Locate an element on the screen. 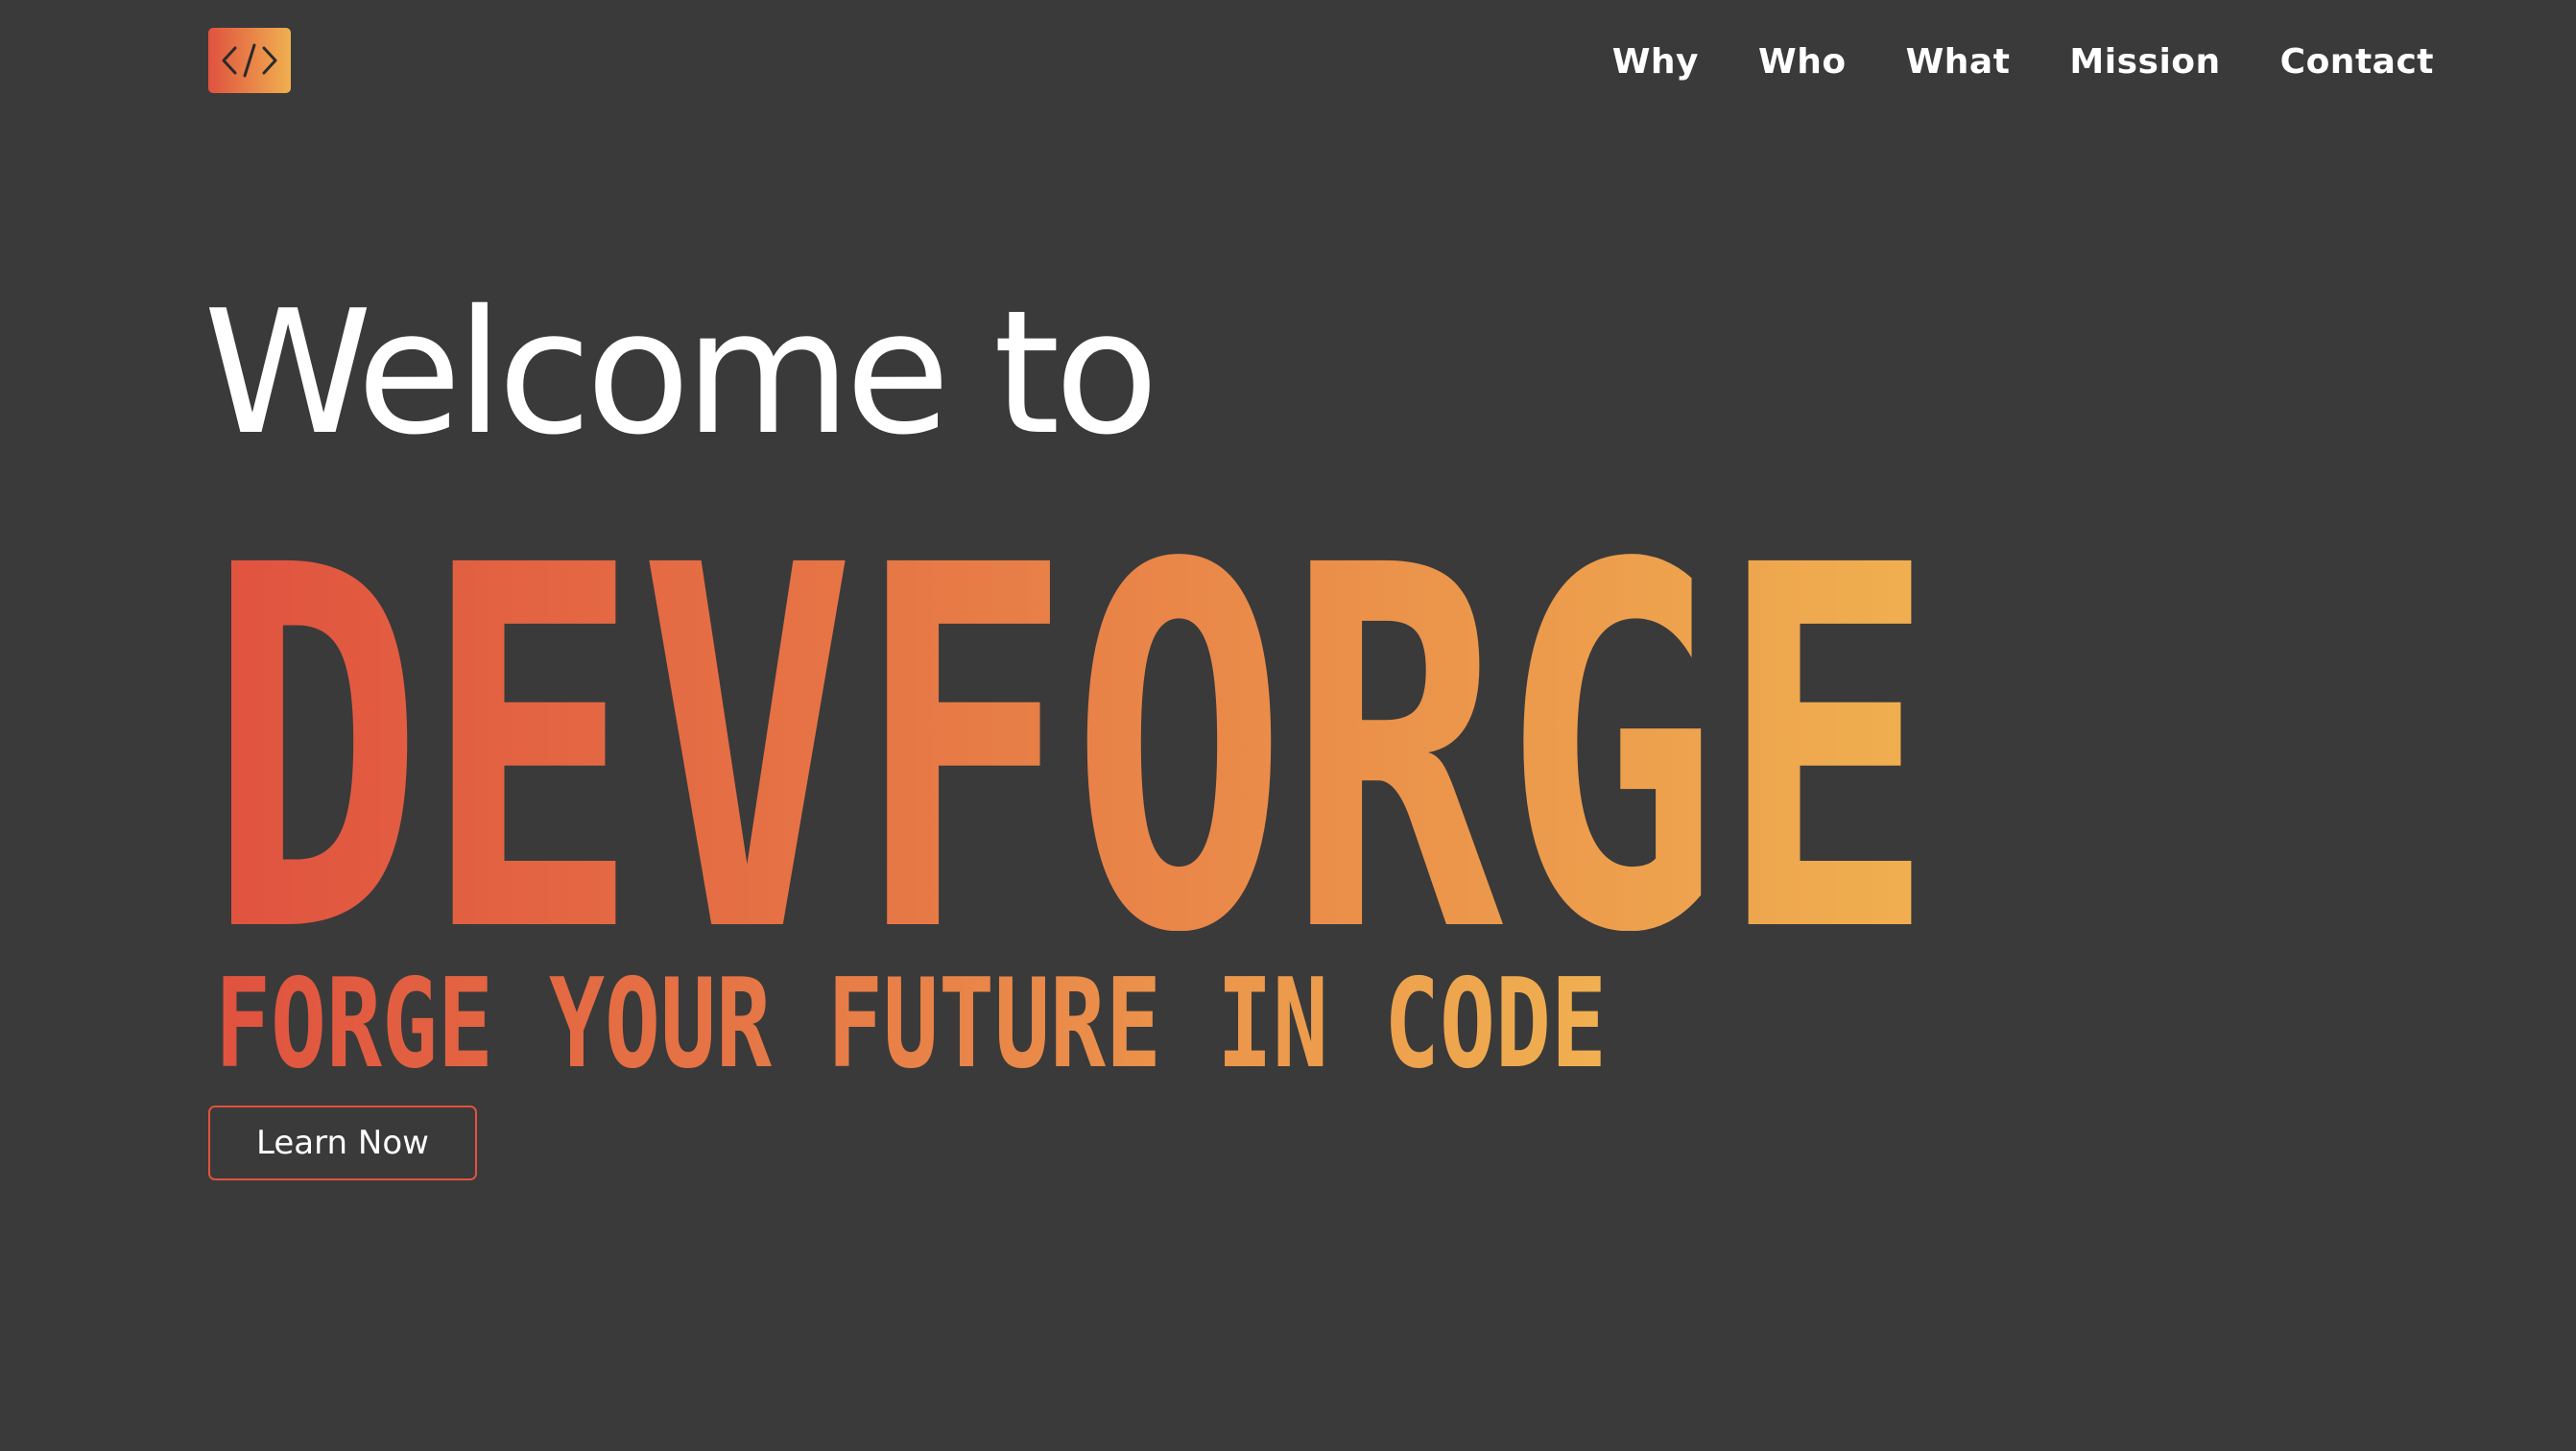 Image resolution: width=2576 pixels, height=1451 pixels. code-brackets-icon: </> is located at coordinates (249, 60).